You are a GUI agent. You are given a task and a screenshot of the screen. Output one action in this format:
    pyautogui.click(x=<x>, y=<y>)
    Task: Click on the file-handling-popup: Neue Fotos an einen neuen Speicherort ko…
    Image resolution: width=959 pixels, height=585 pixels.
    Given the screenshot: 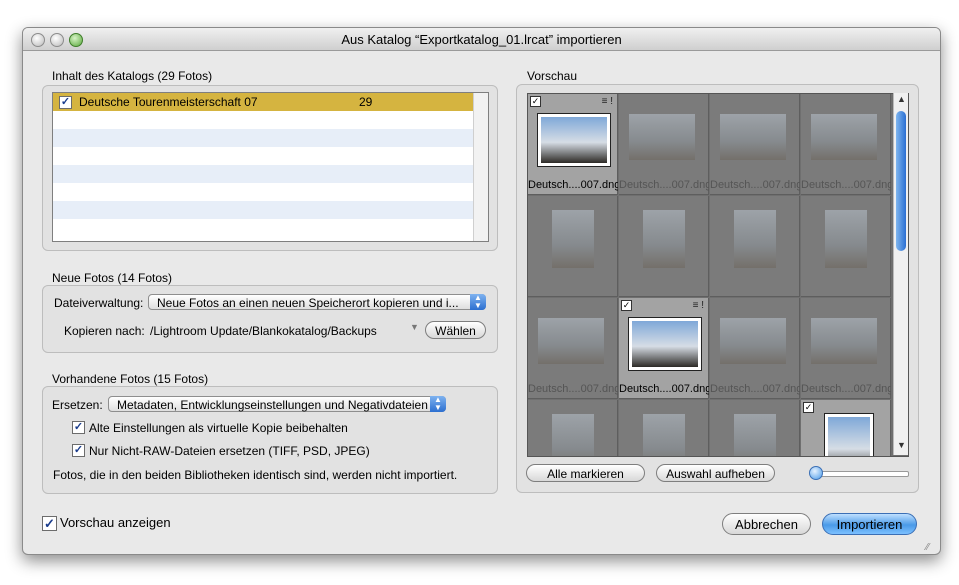 What is the action you would take?
    pyautogui.click(x=317, y=302)
    